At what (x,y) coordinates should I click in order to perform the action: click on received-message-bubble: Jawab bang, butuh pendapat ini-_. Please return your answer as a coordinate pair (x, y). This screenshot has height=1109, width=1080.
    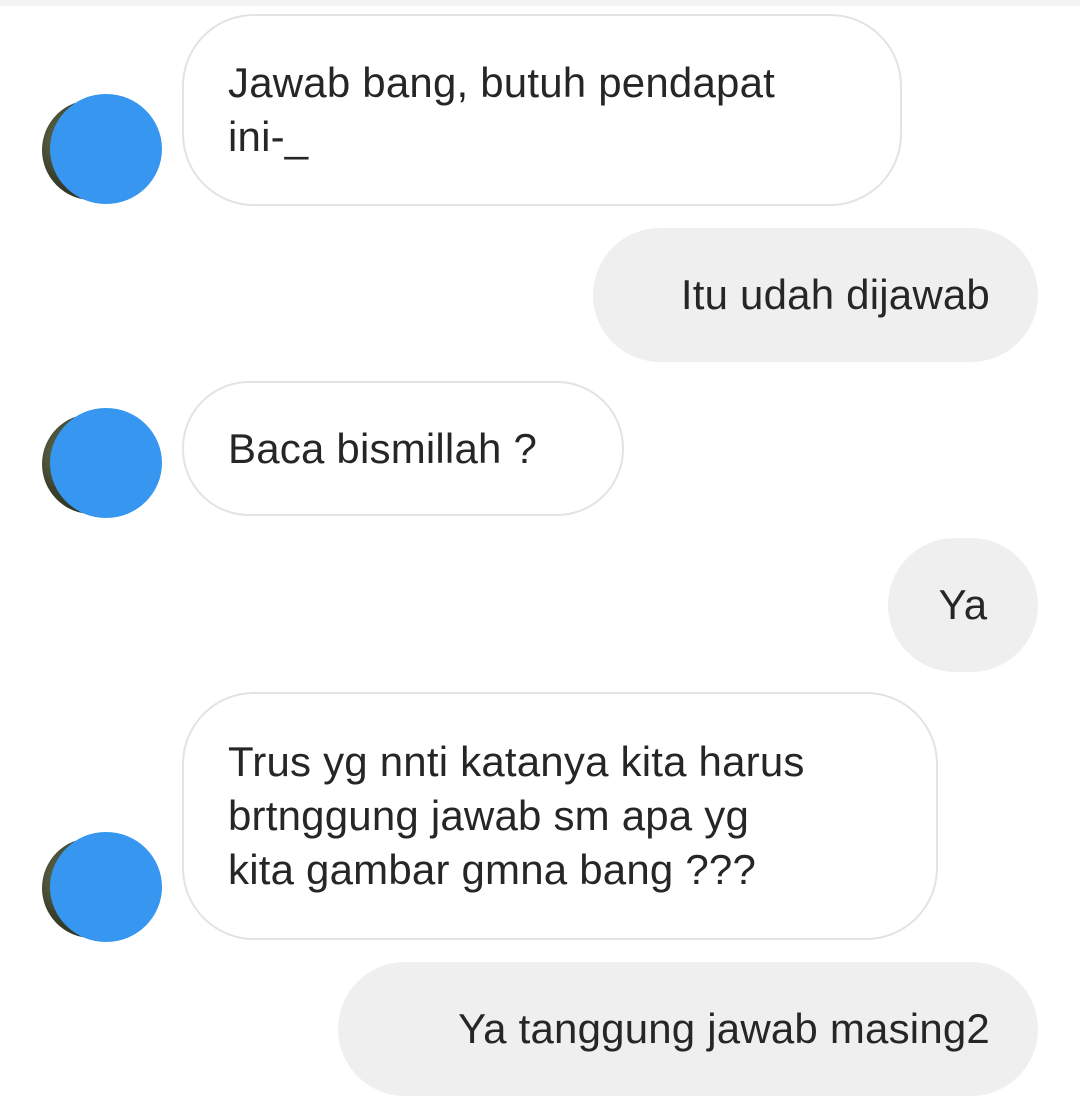
    Looking at the image, I should click on (542, 110).